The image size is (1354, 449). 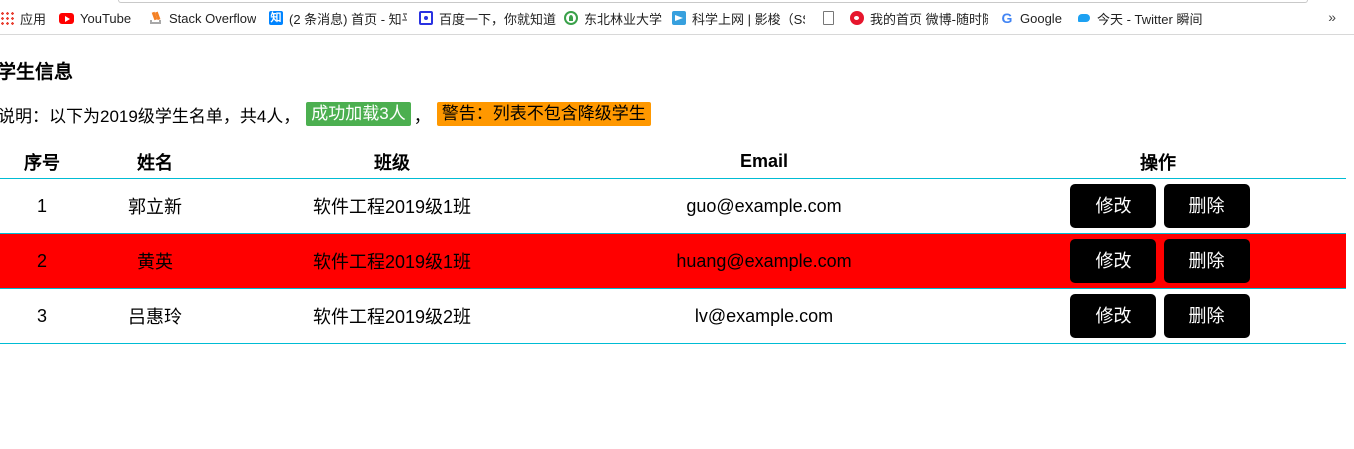 I want to click on bookmark-weibo: 我的首页 微博-随时随, so click(x=919, y=18).